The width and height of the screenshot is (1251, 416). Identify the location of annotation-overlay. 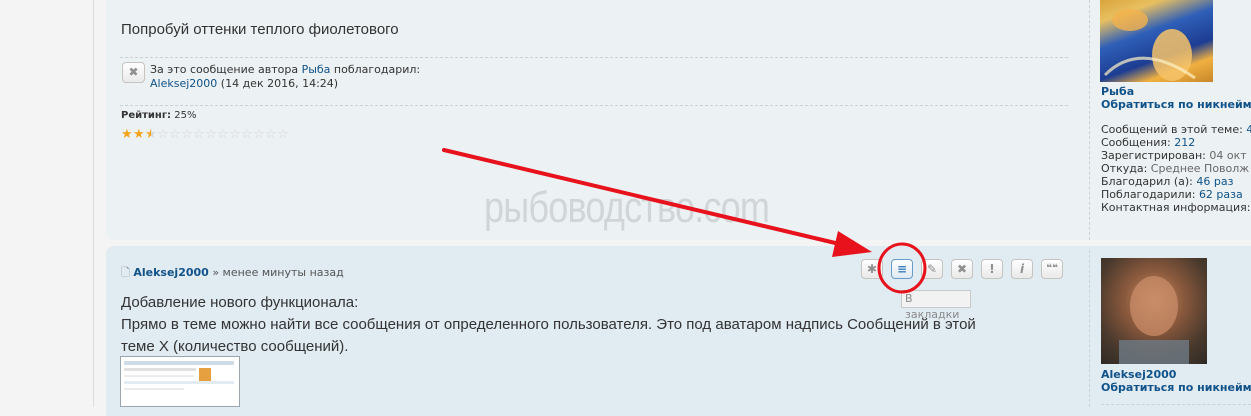
(684, 221).